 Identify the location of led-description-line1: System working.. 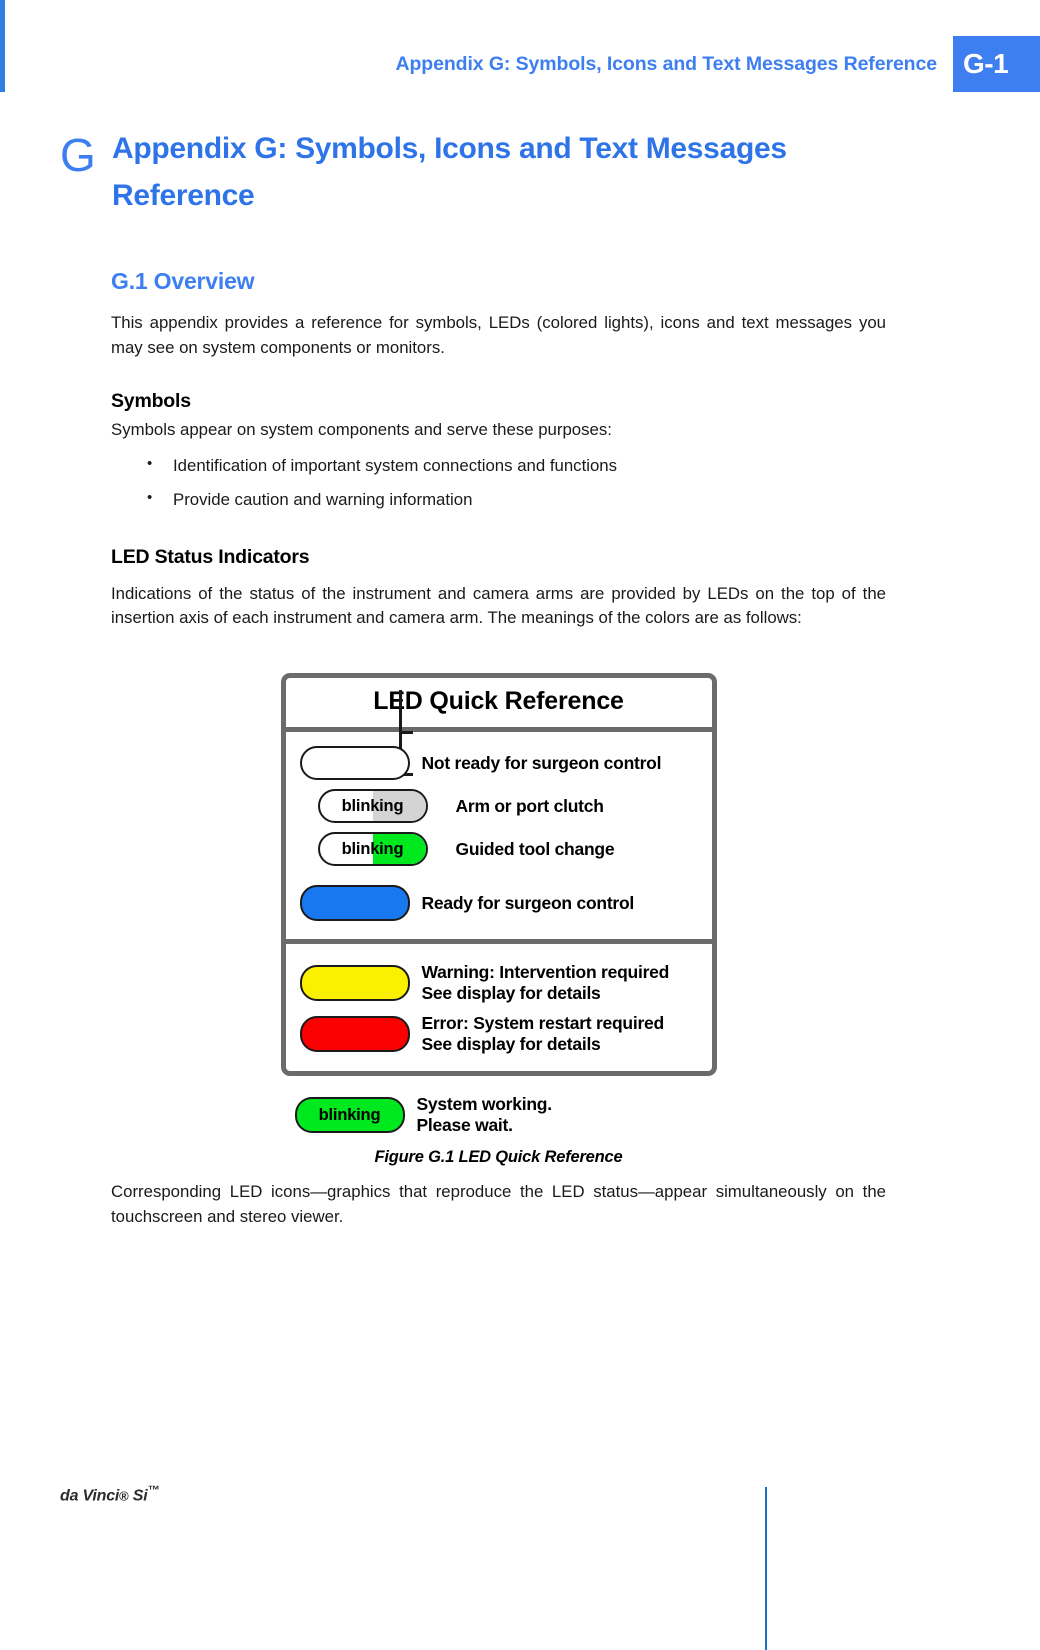
(484, 1104).